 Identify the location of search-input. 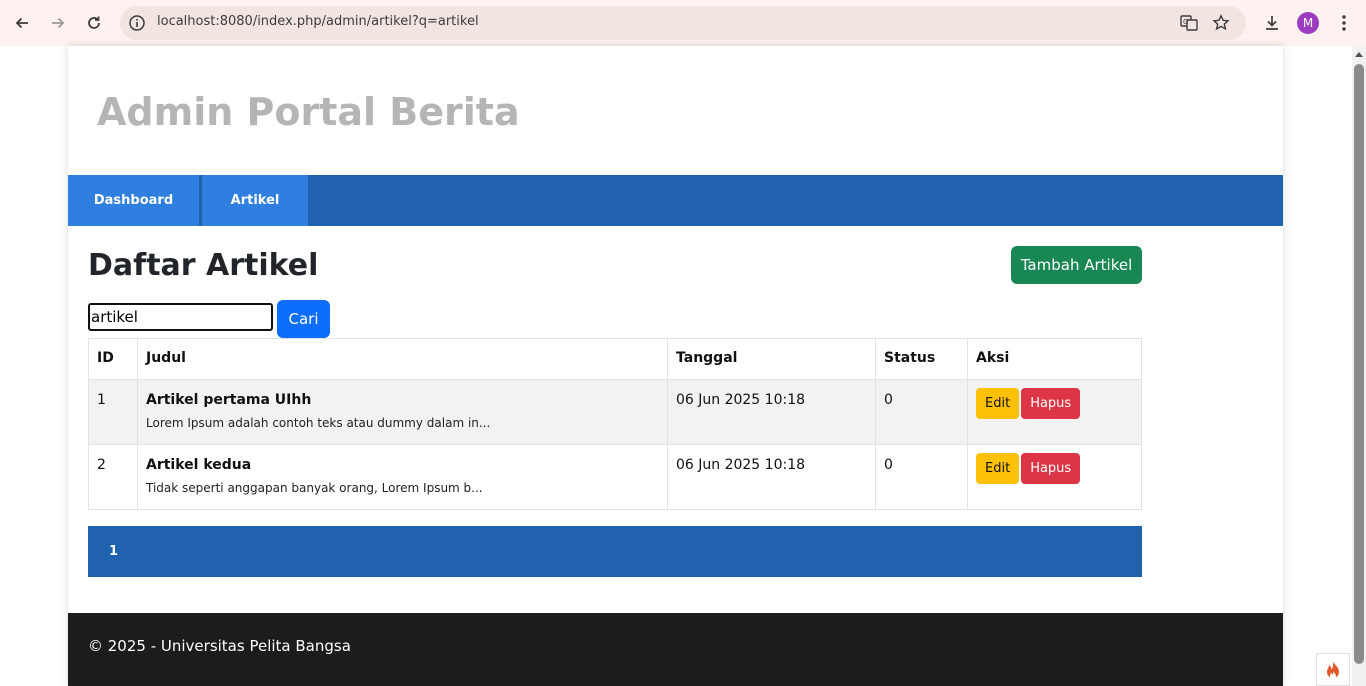
(180, 317).